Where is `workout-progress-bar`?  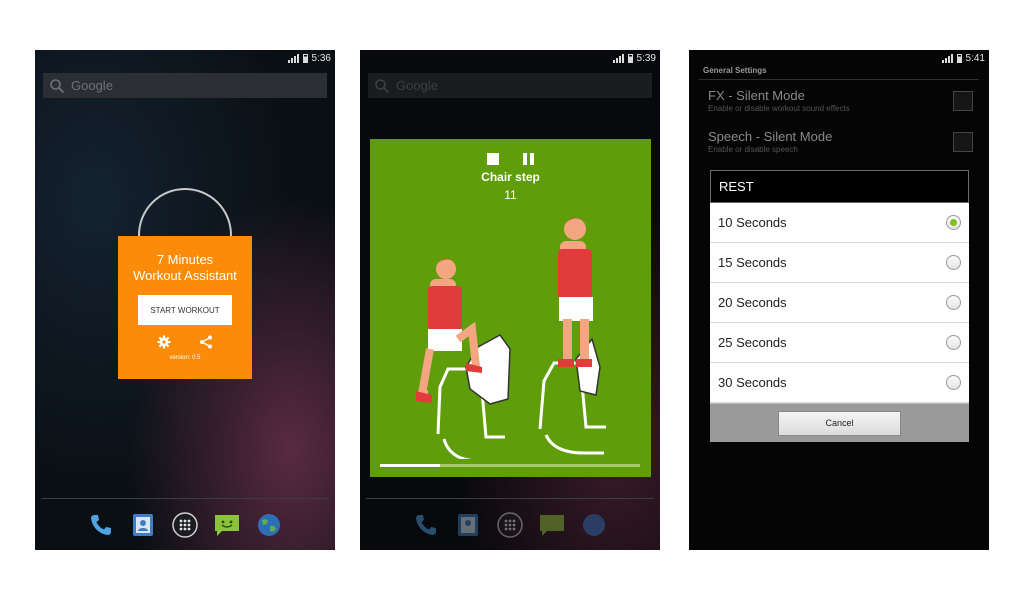
workout-progress-bar is located at coordinates (510, 465).